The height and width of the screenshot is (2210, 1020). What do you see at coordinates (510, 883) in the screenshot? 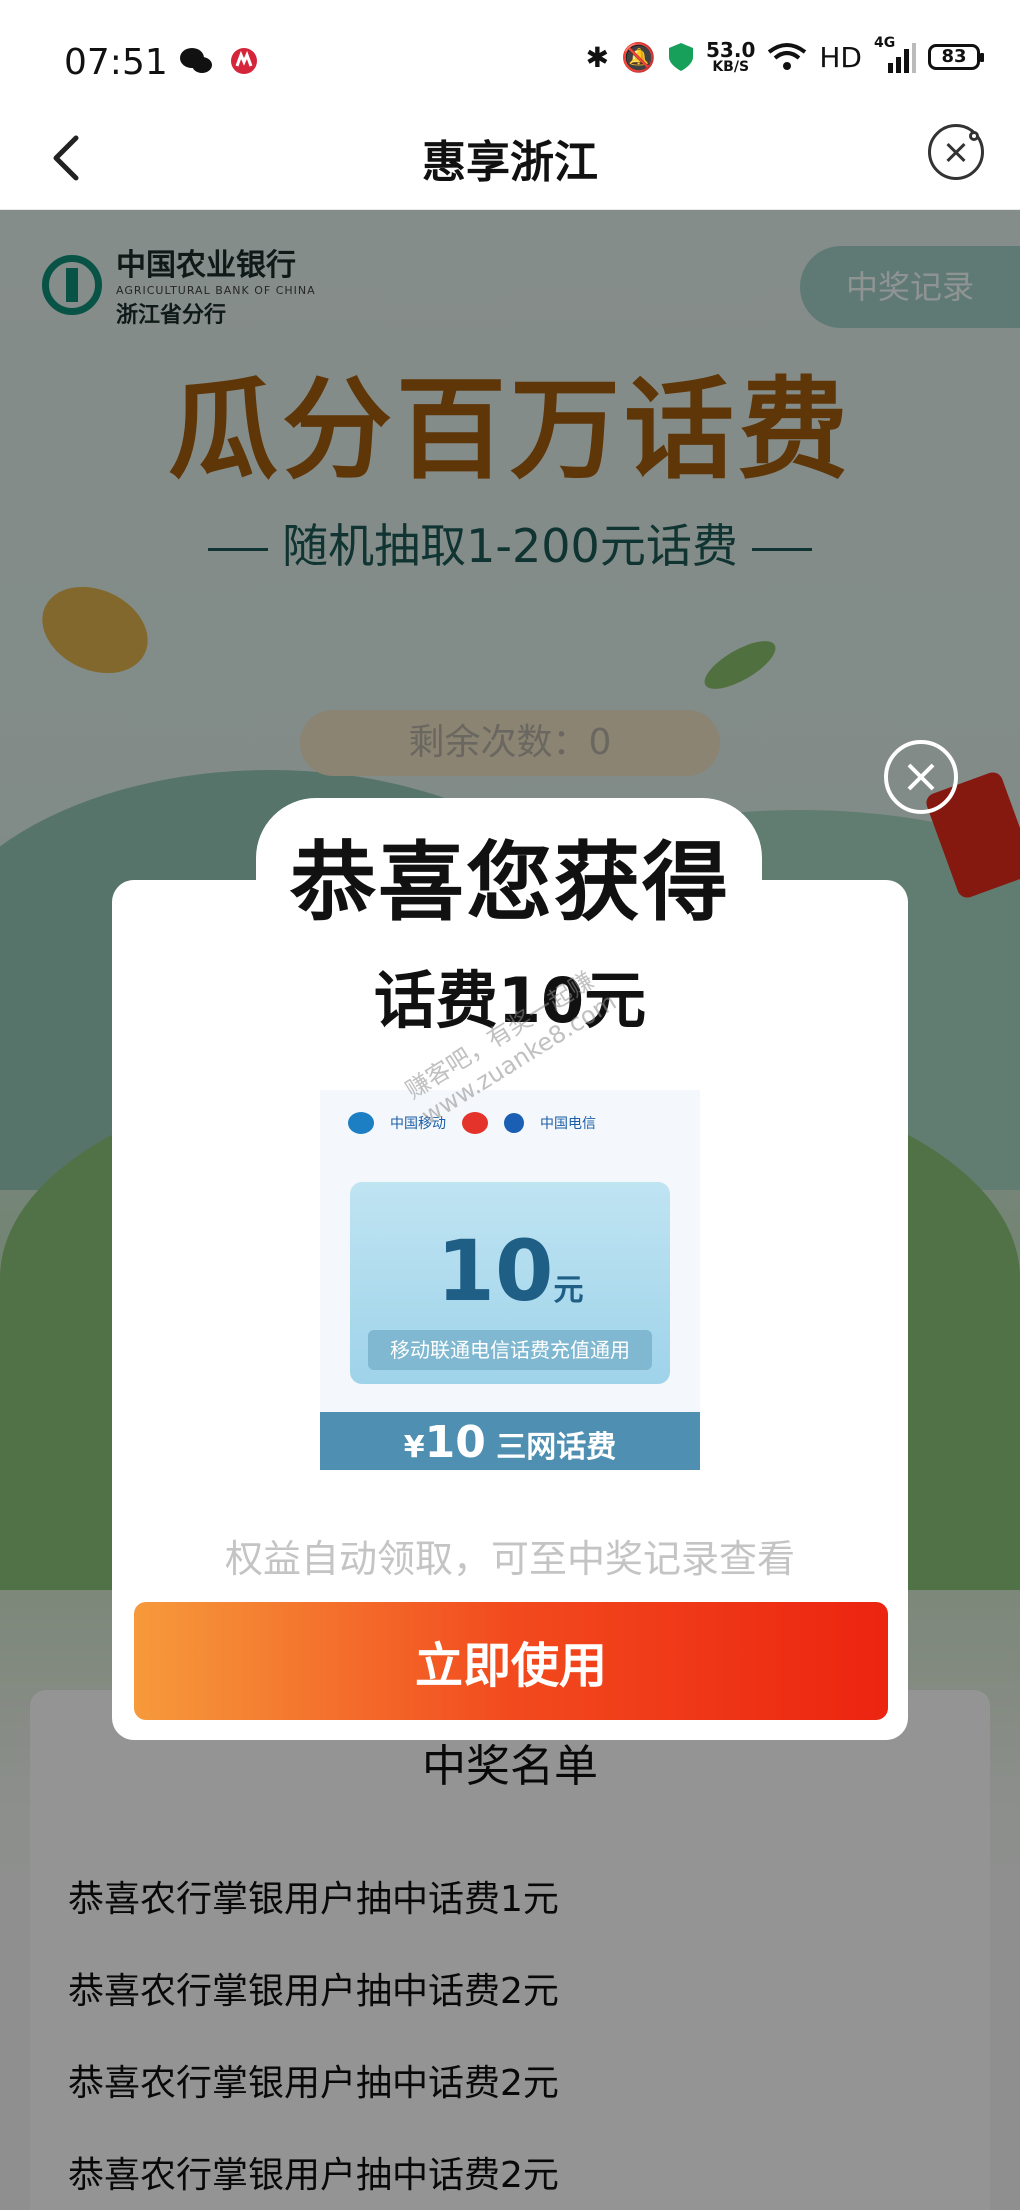
I see `modal-heading: 恭喜您获得` at bounding box center [510, 883].